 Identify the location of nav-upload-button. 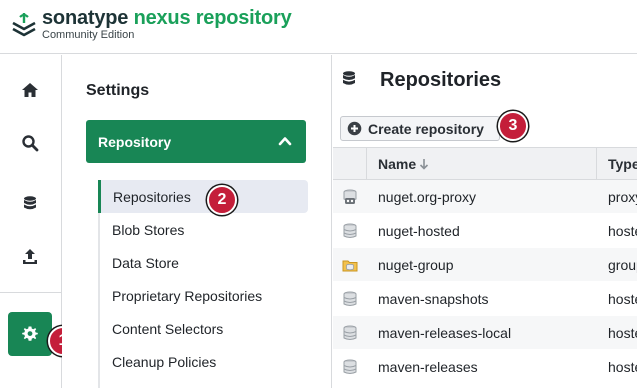
(30, 257).